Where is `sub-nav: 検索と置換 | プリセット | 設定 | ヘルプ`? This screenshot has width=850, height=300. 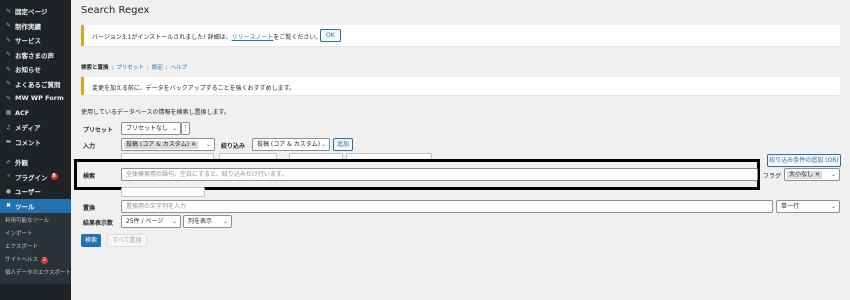 sub-nav: 検索と置換 | プリセット | 設定 | ヘルプ is located at coordinates (134, 68).